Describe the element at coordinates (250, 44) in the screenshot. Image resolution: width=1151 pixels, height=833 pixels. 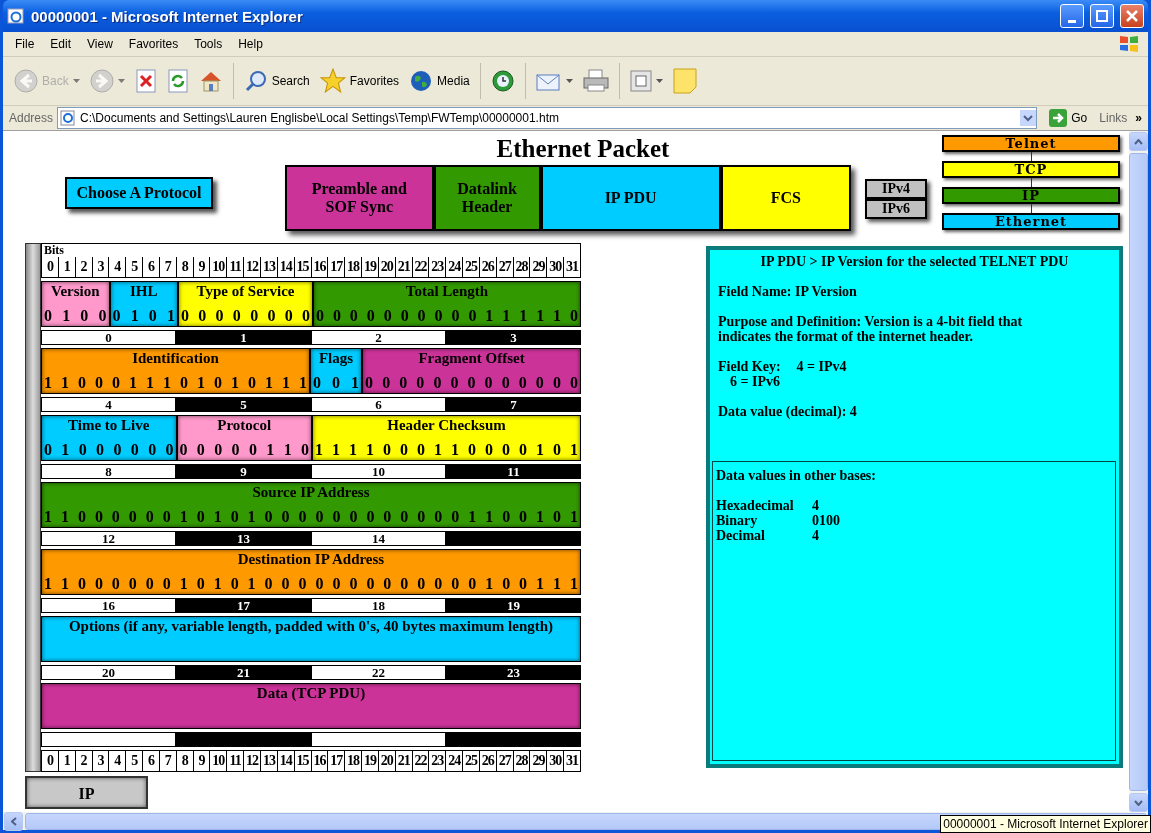
I see `menu-item: Help` at that location.